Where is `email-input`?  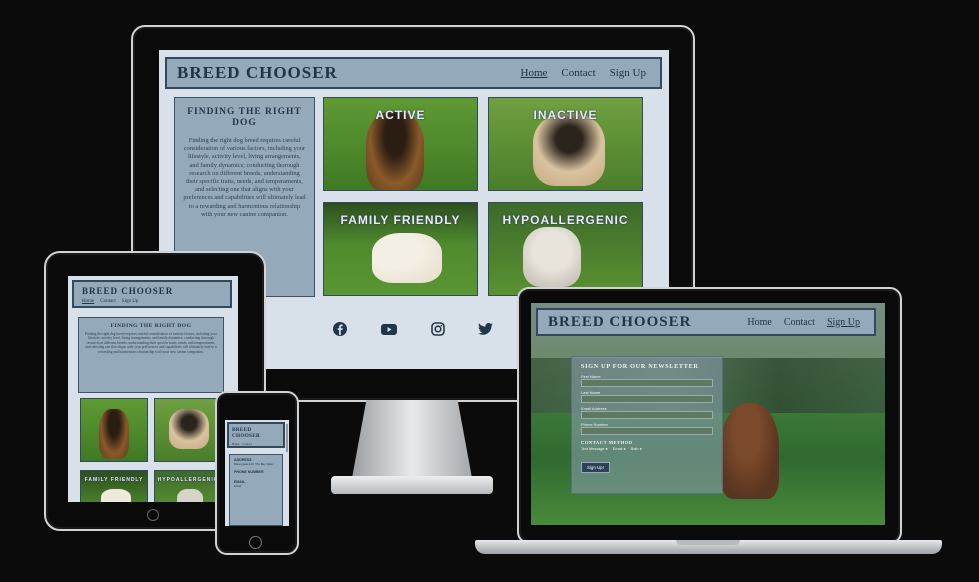
email-input is located at coordinates (647, 415).